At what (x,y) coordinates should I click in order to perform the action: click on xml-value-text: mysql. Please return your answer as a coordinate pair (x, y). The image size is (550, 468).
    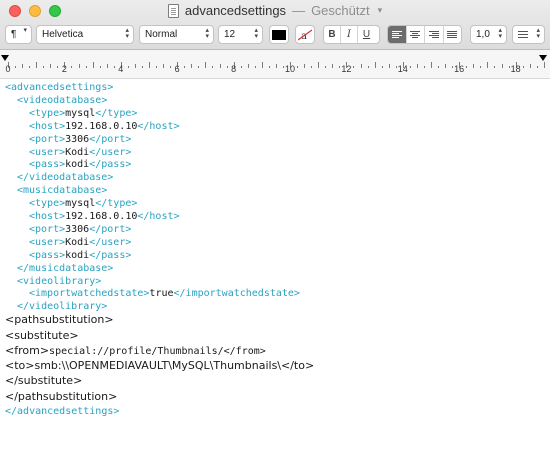
    Looking at the image, I should click on (80, 113).